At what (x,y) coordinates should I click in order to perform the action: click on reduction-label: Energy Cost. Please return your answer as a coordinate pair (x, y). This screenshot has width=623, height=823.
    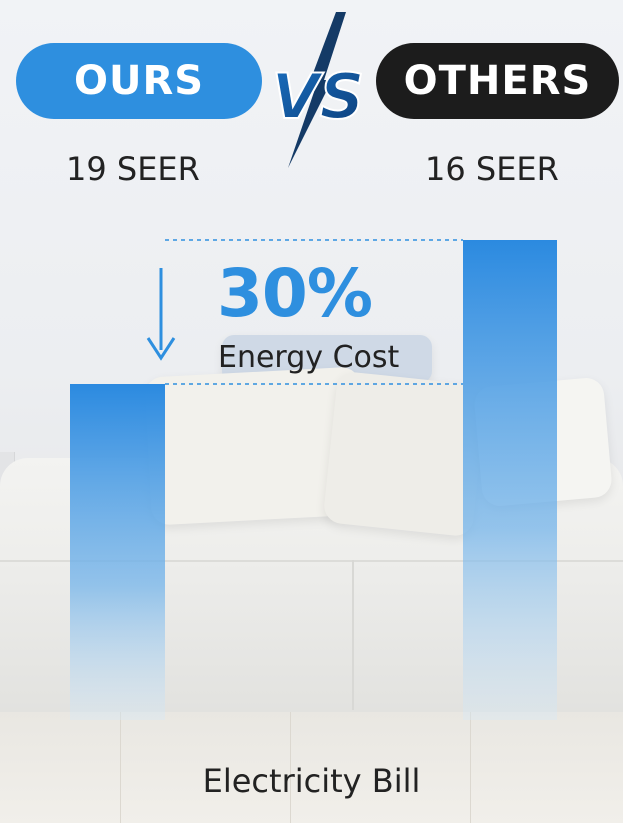
    Looking at the image, I should click on (309, 357).